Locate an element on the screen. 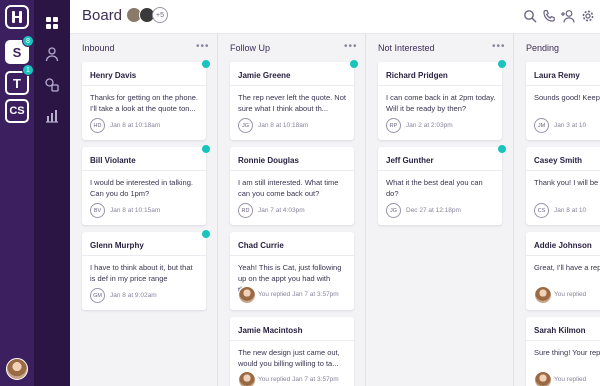 The image size is (600, 386). contacts-icon is located at coordinates (52, 54).